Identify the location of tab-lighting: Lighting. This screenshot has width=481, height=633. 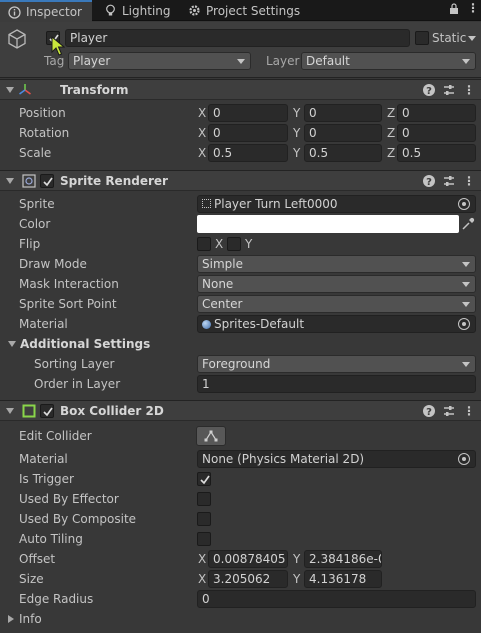
(137, 10).